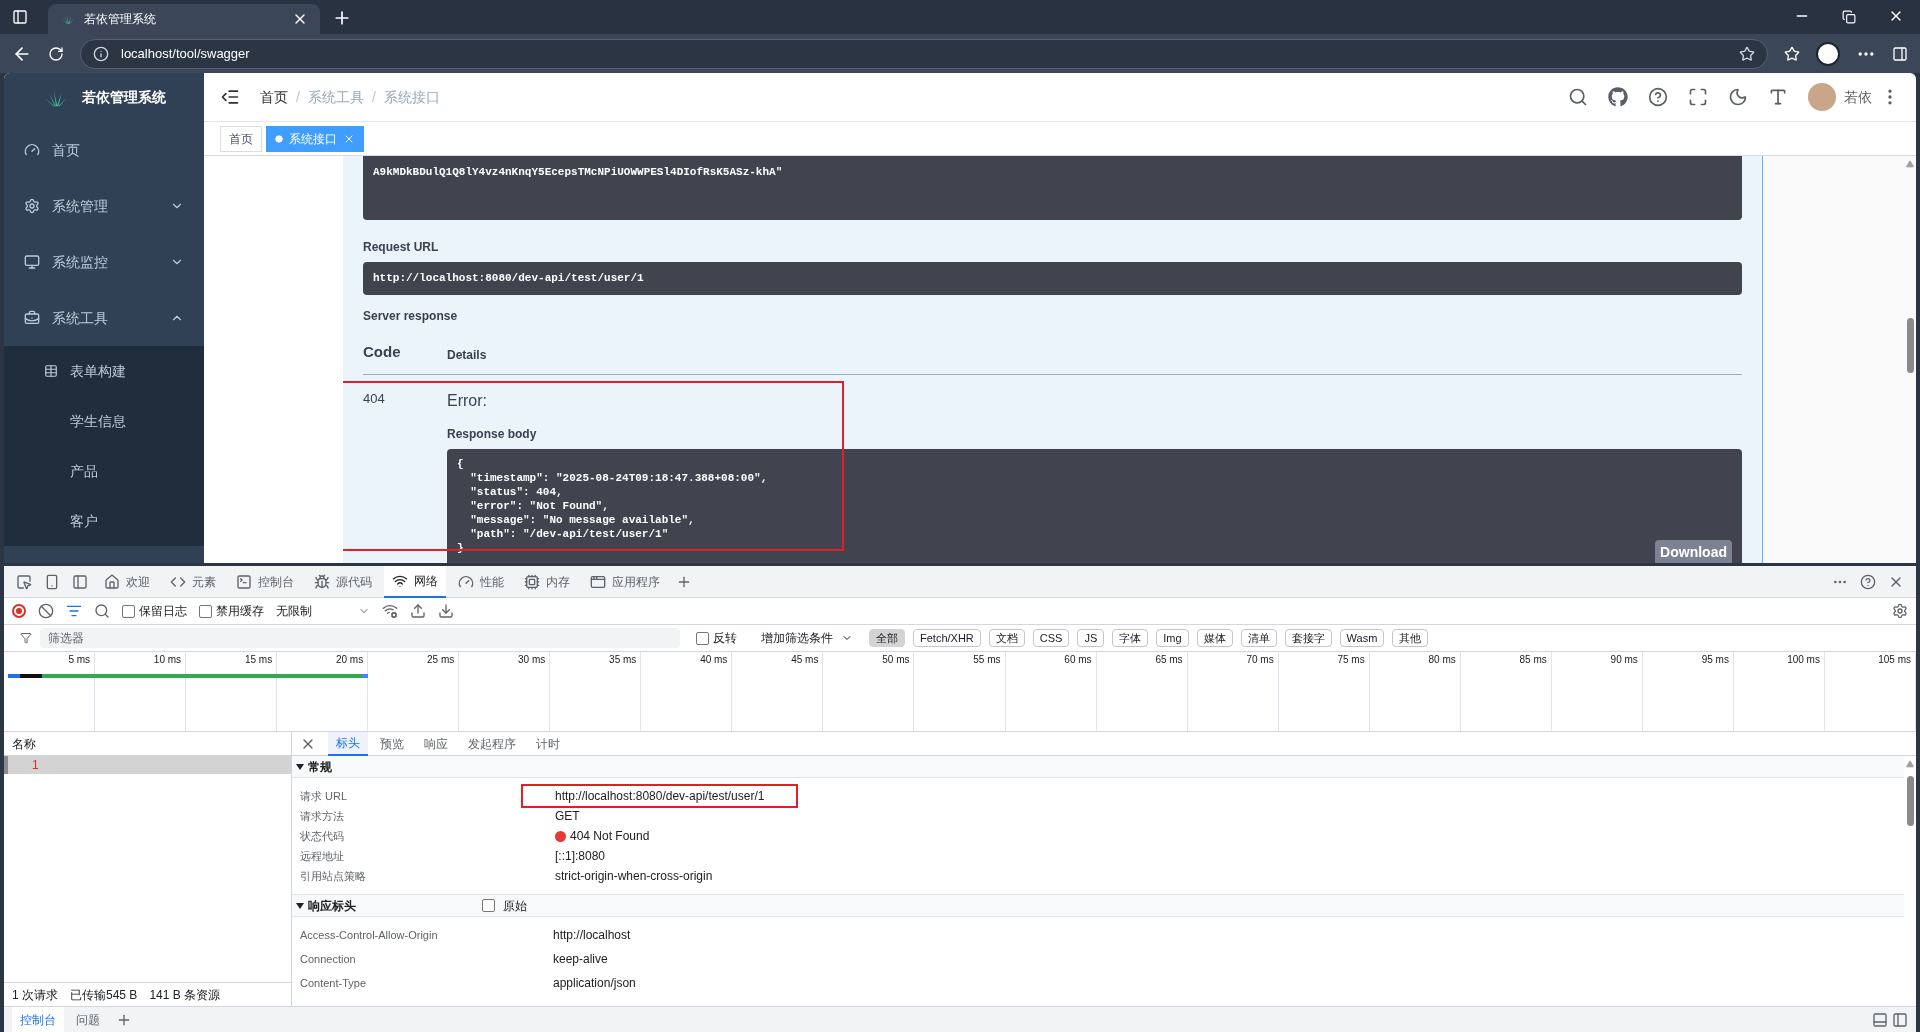 This screenshot has height=1032, width=1920. Describe the element at coordinates (567, 816) in the screenshot. I see `header-value: GET` at that location.